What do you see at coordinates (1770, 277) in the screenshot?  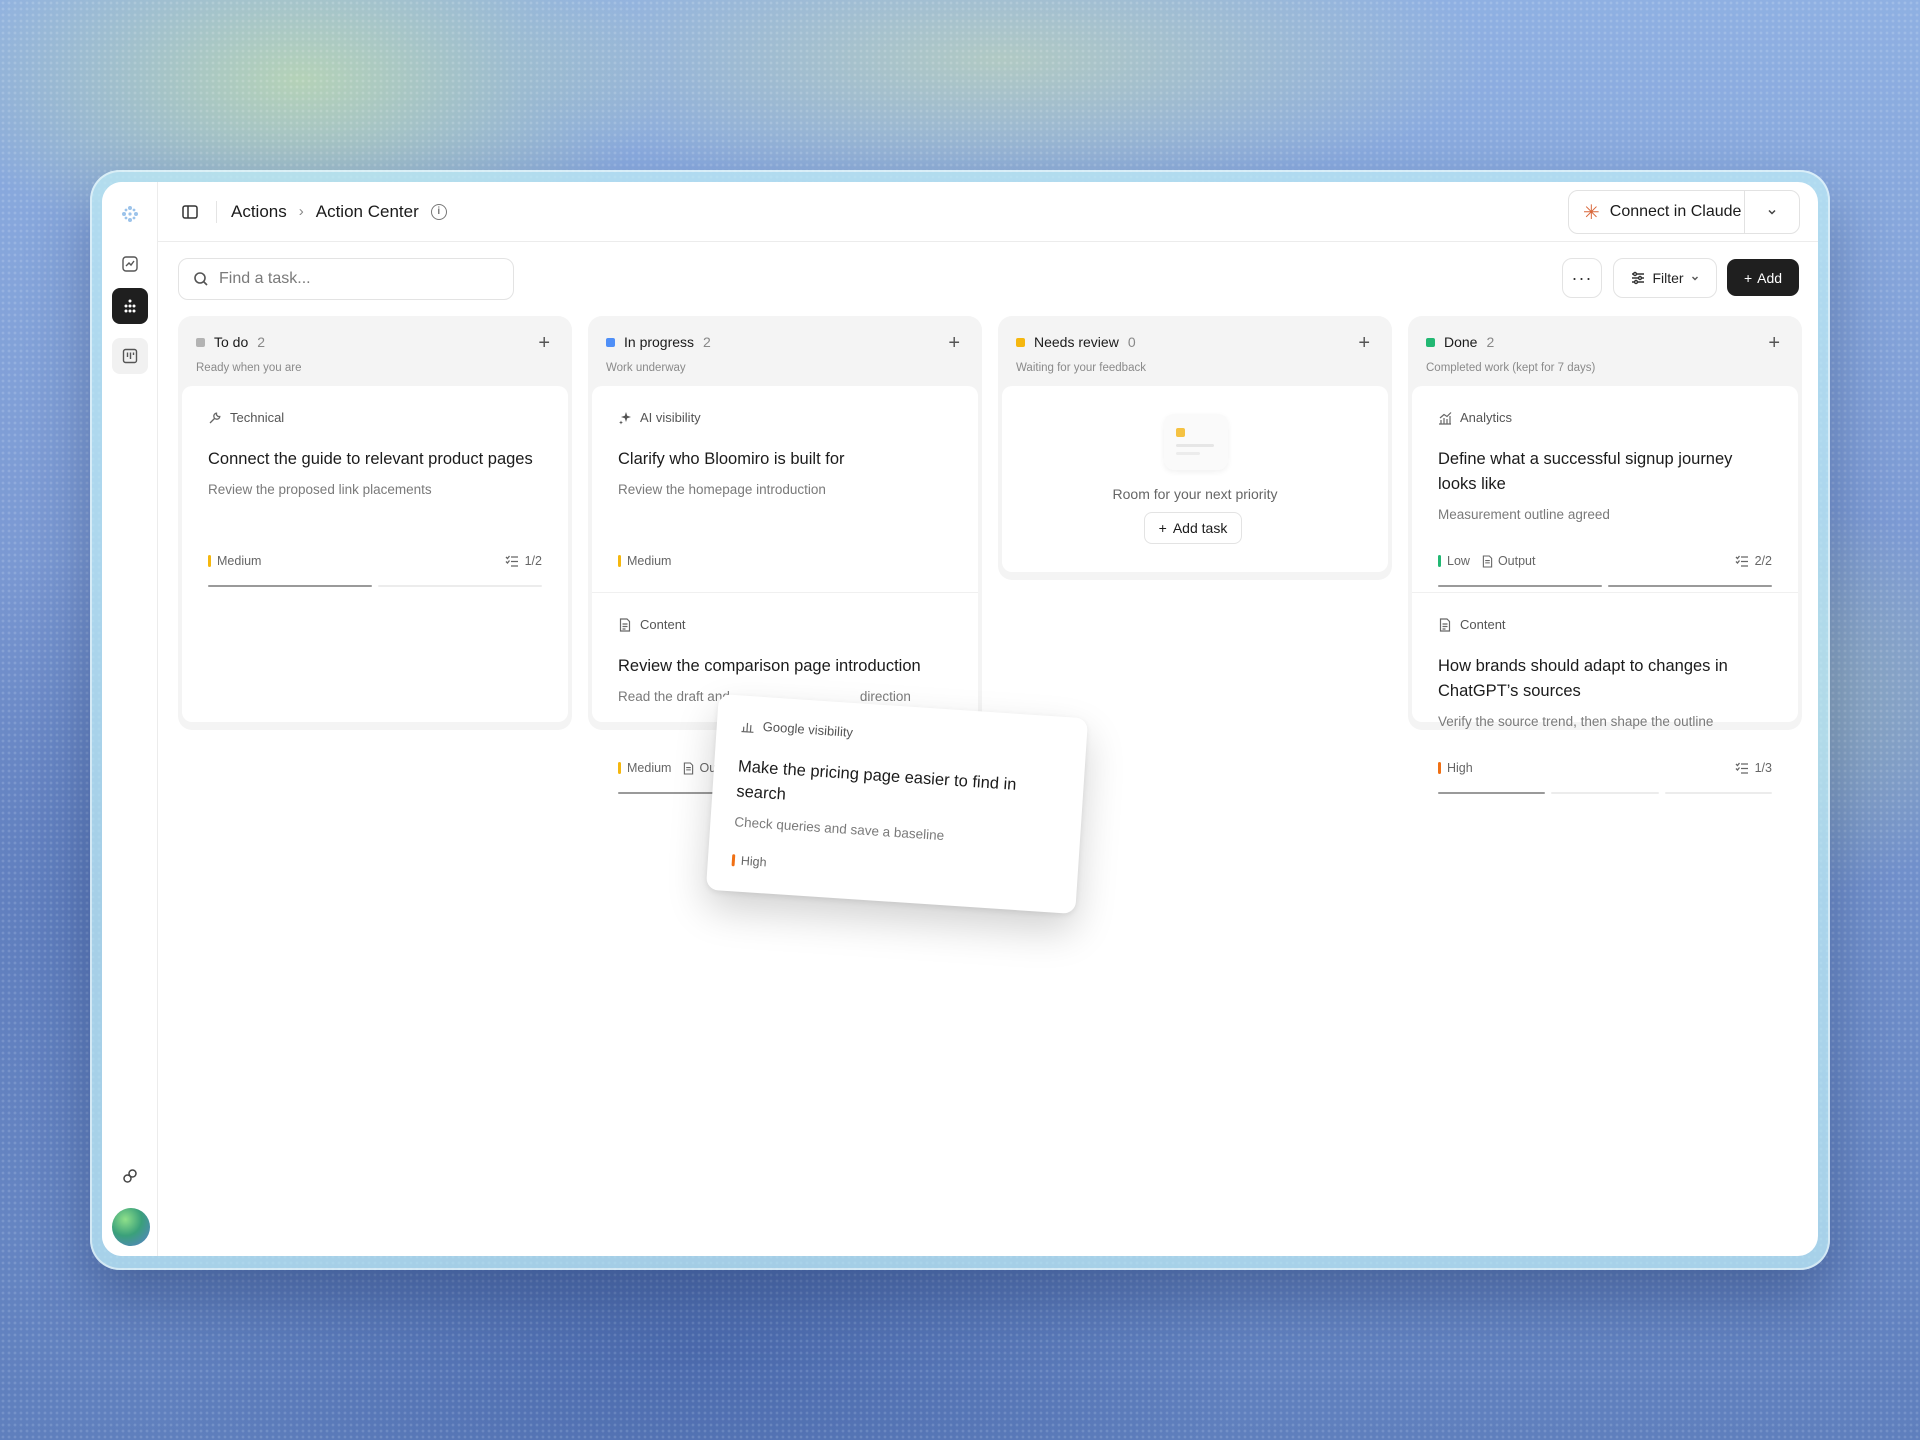 I see `add-label: Add` at bounding box center [1770, 277].